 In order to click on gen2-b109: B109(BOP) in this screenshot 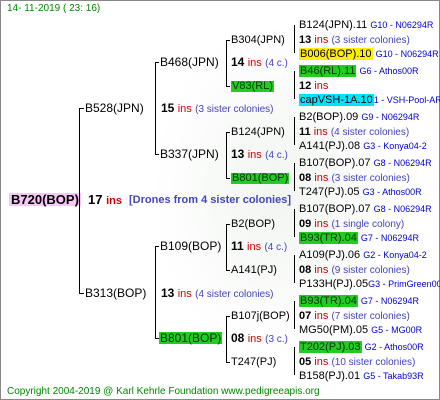, I will do `click(190, 246)`.